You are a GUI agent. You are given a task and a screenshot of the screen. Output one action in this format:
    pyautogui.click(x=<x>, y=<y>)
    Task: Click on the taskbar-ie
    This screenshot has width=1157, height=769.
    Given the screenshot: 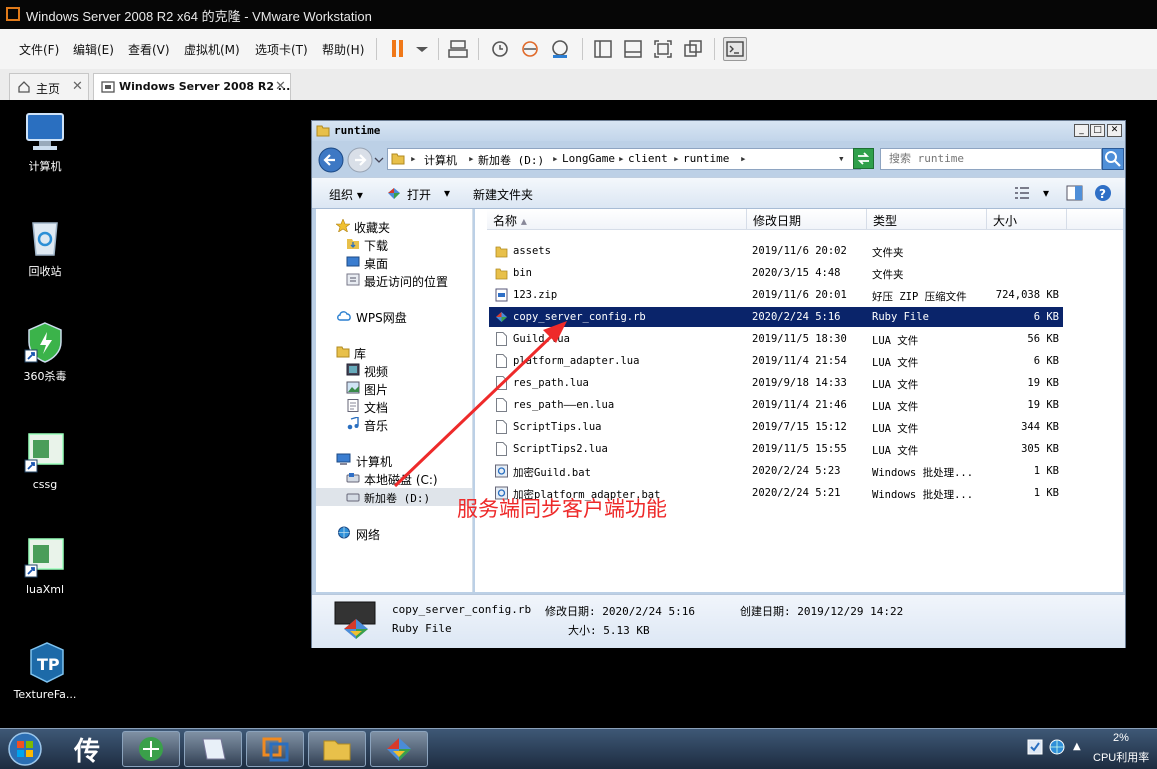 What is the action you would take?
    pyautogui.click(x=151, y=749)
    